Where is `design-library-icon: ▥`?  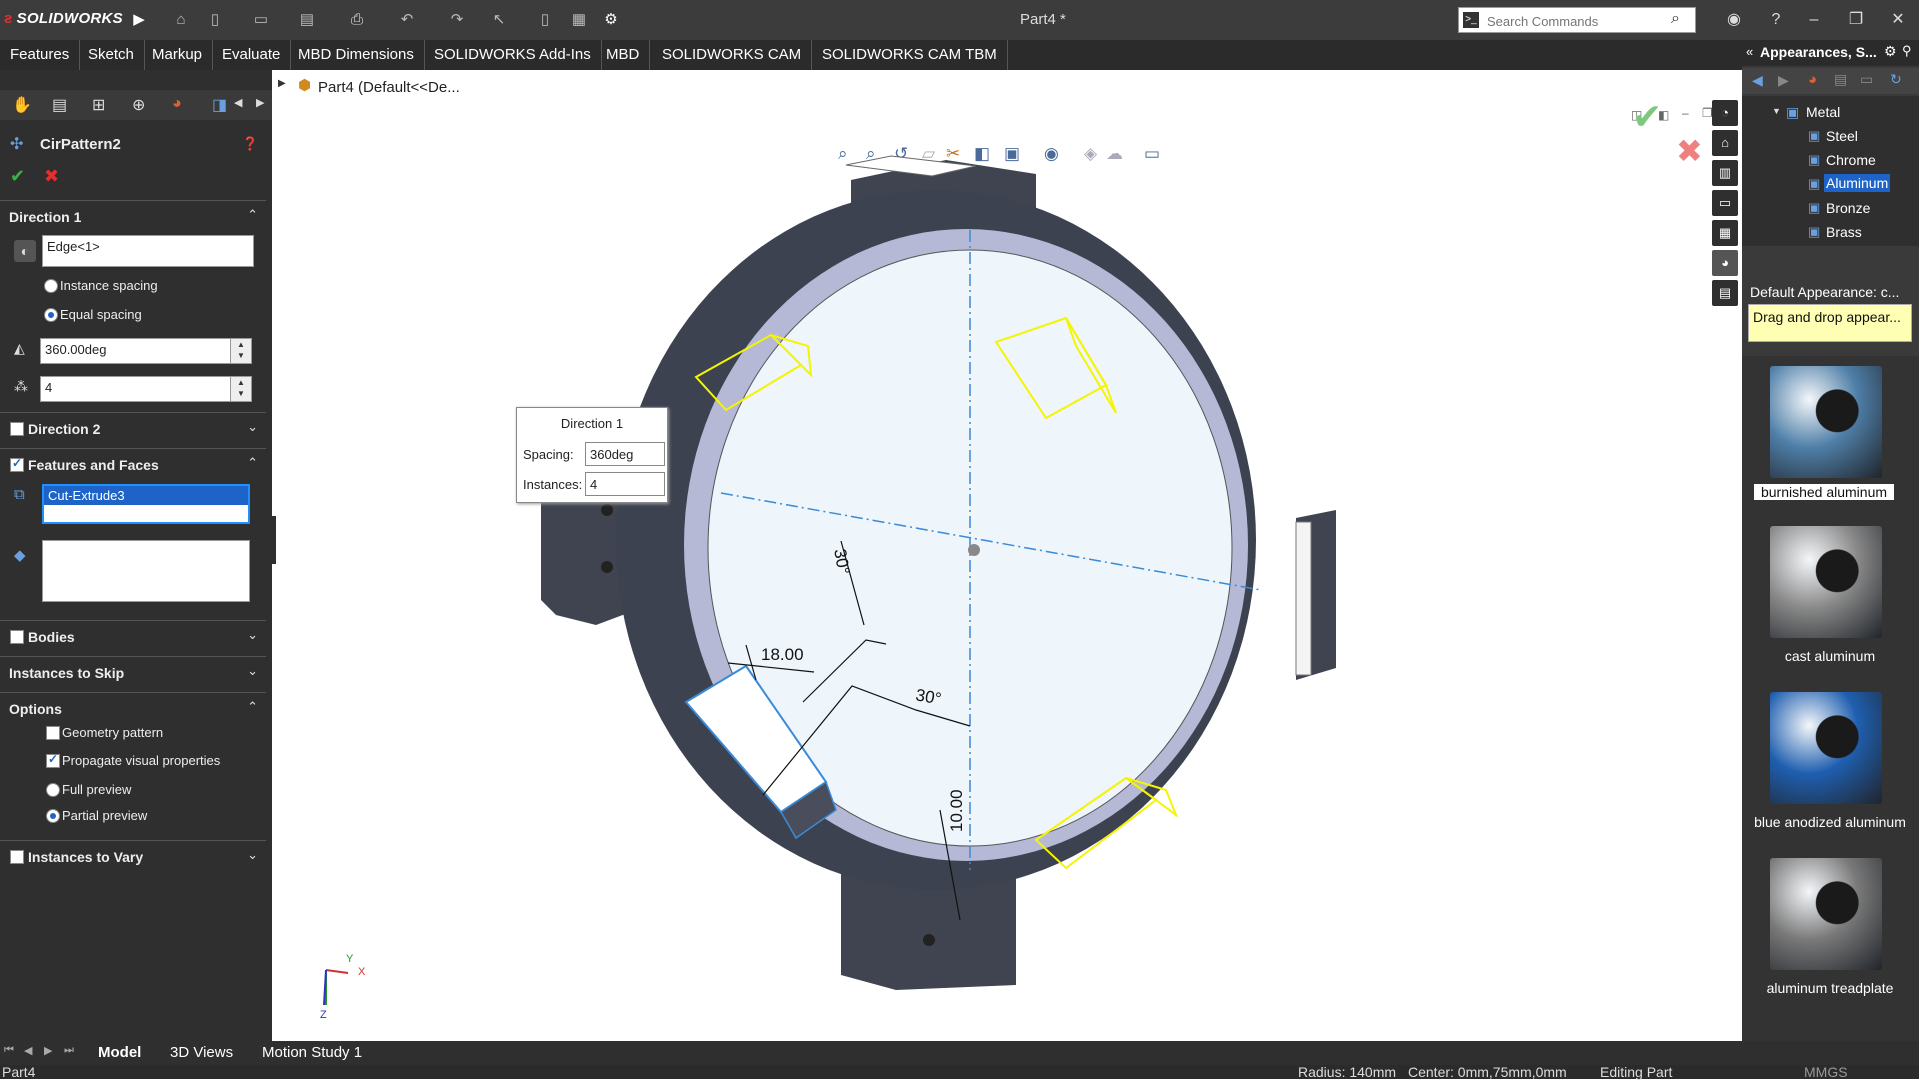 design-library-icon: ▥ is located at coordinates (1725, 173).